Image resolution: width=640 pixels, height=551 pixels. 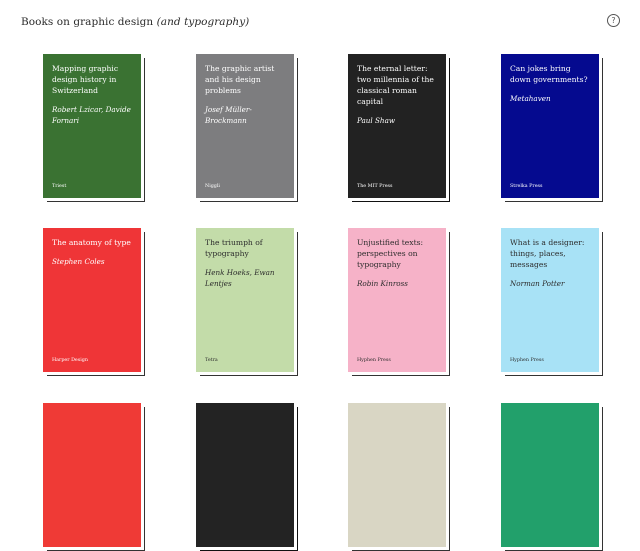 What do you see at coordinates (78, 261) in the screenshot?
I see `book-authors: Stephen Coles` at bounding box center [78, 261].